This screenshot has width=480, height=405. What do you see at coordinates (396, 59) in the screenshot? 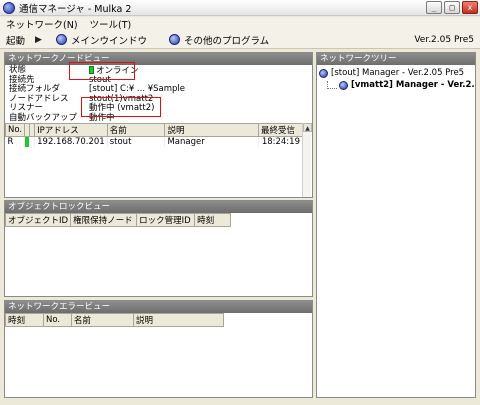
I see `tree-view-title: ネットワークツリー` at bounding box center [396, 59].